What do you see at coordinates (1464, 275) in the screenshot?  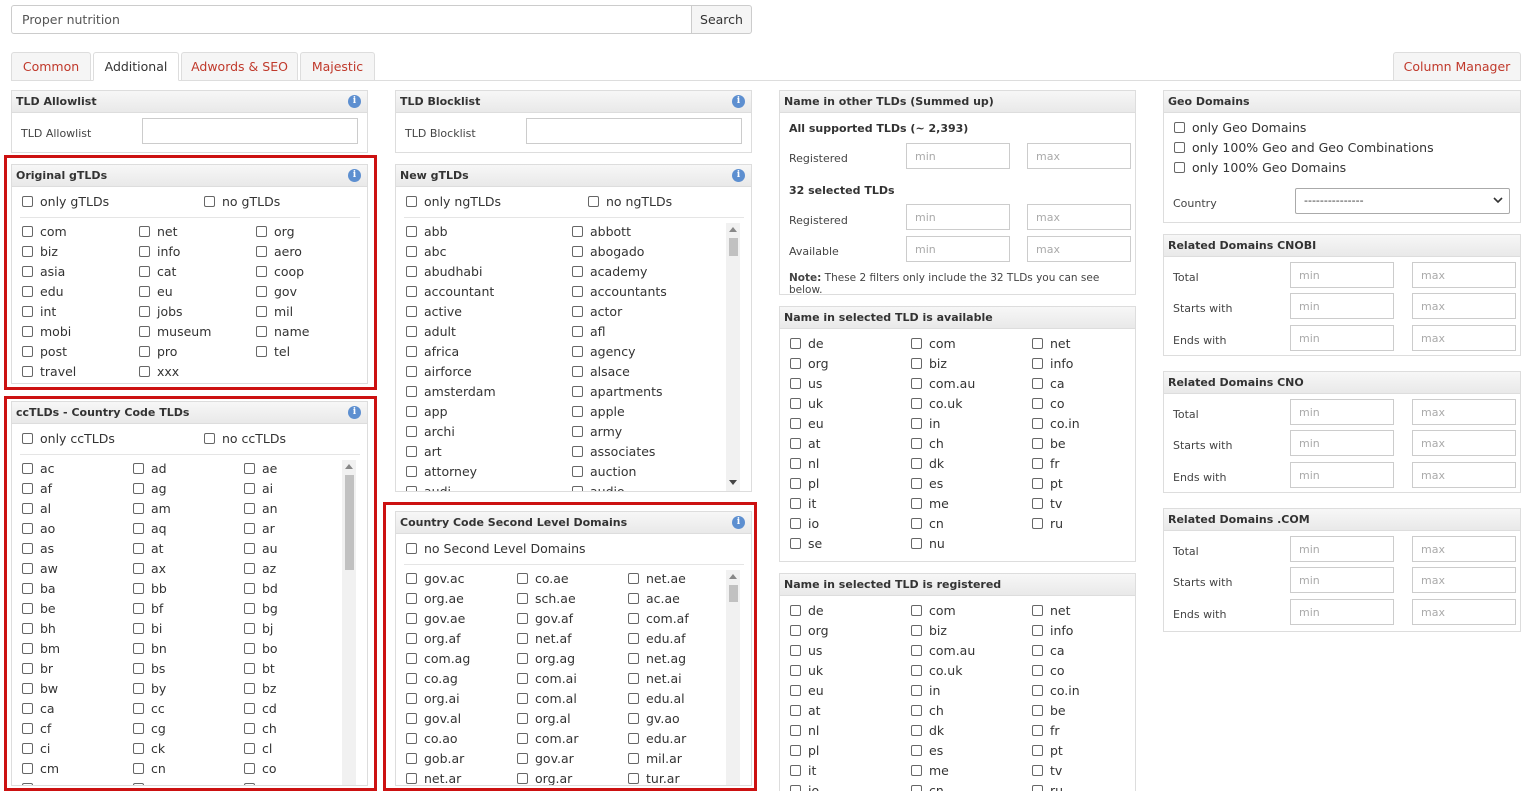 I see `cnobi-total-max-input` at bounding box center [1464, 275].